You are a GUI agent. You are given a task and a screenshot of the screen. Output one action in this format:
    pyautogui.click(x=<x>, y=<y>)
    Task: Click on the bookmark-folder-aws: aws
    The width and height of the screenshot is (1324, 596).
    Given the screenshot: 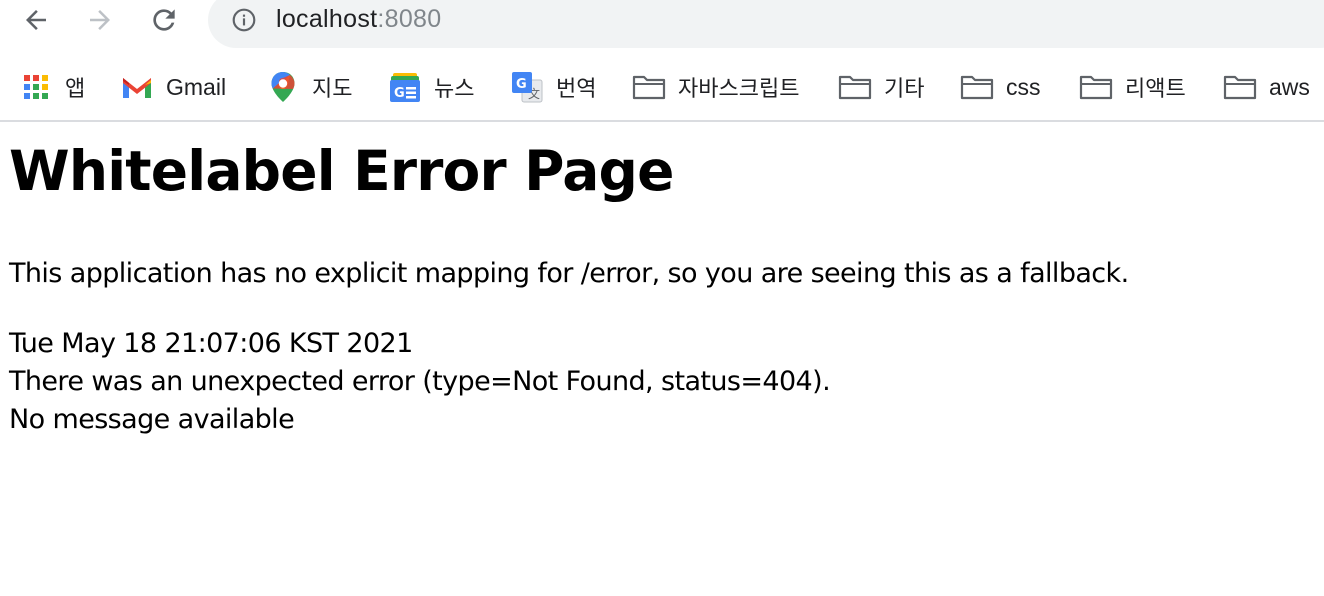 What is the action you would take?
    pyautogui.click(x=1266, y=87)
    